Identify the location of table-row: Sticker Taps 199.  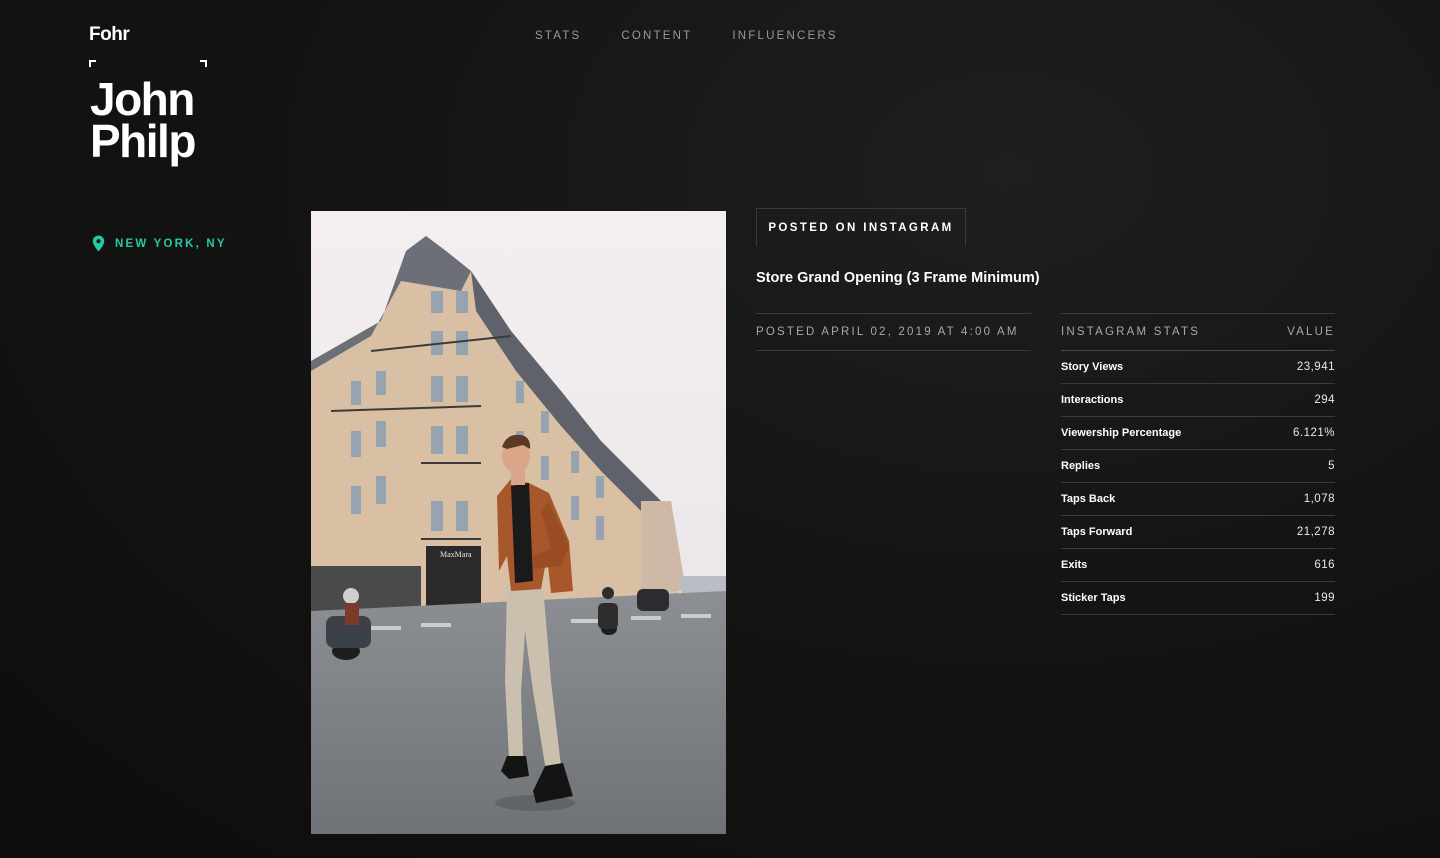
(1198, 598).